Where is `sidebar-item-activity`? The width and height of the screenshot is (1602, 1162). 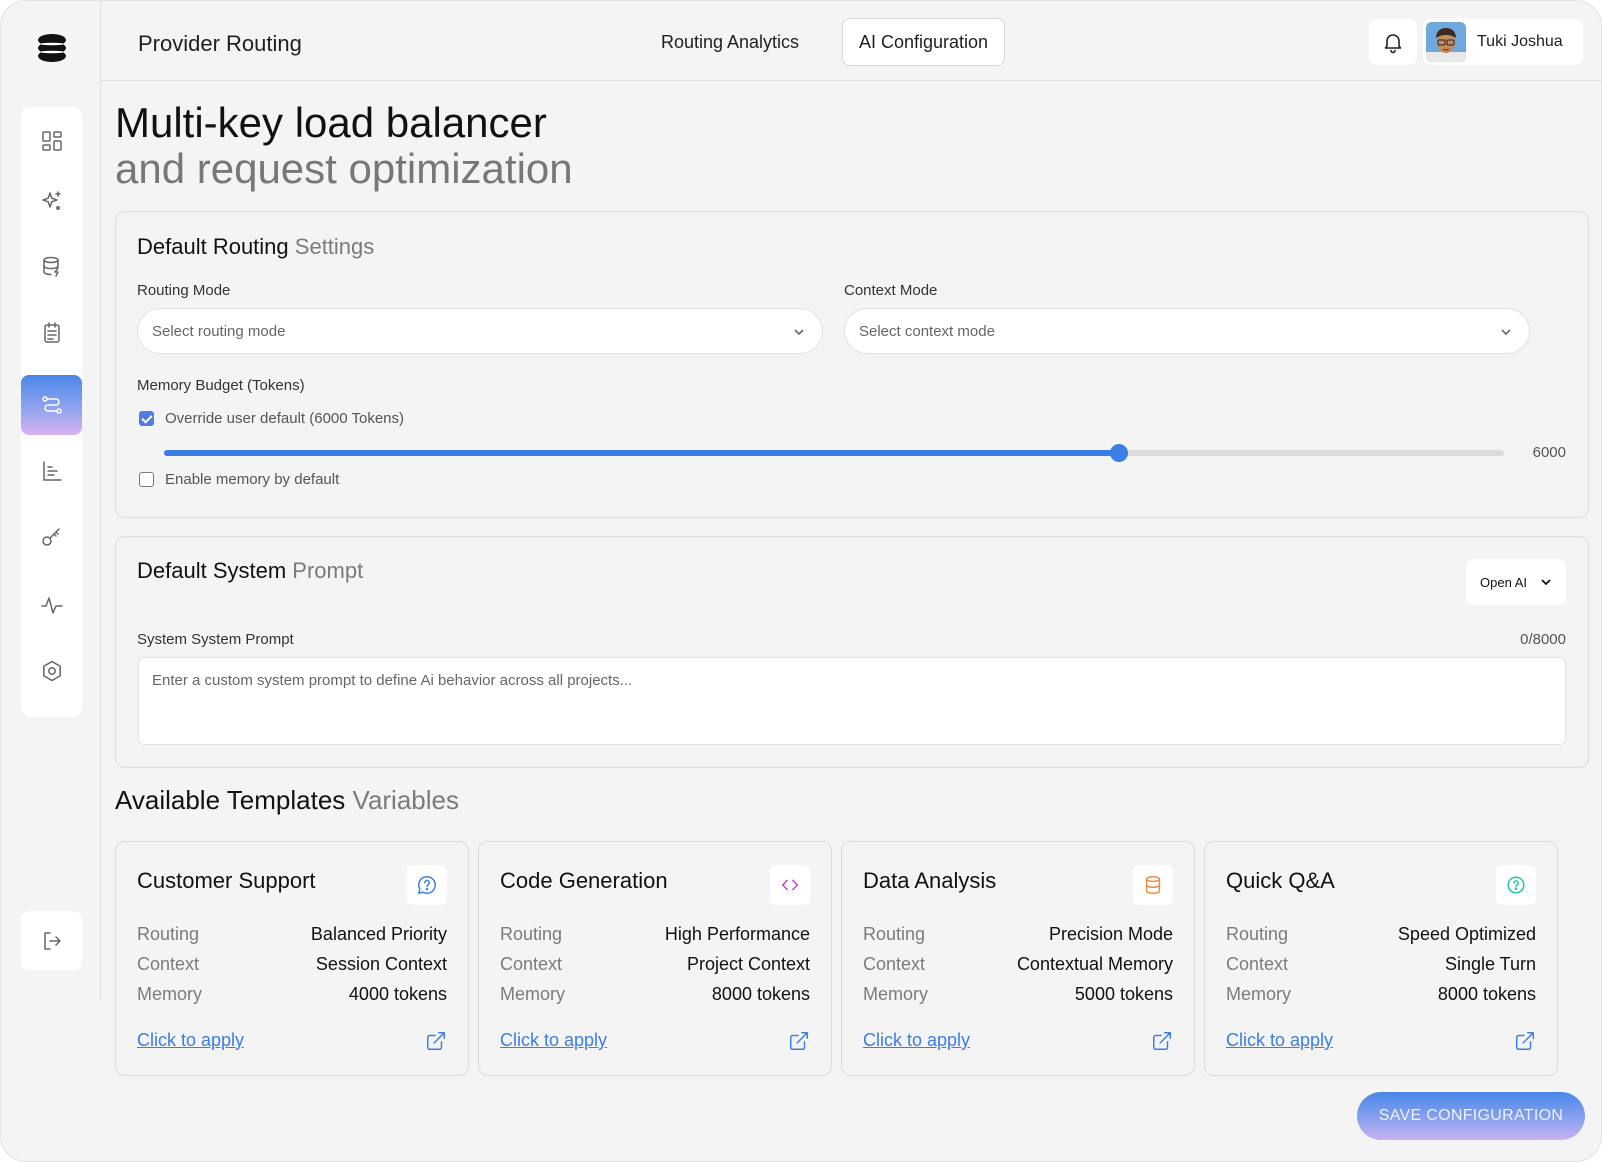 sidebar-item-activity is located at coordinates (51, 605).